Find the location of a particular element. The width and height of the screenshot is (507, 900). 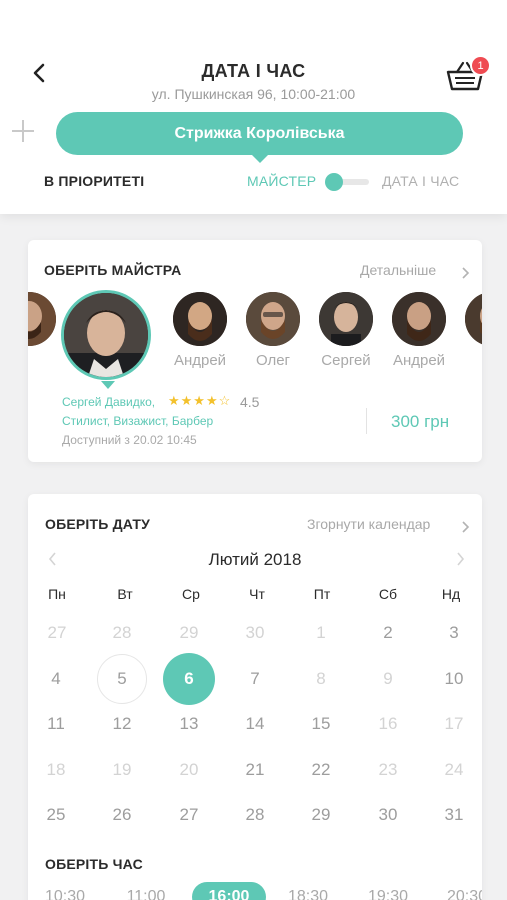

weekday-label: Пт is located at coordinates (322, 594).